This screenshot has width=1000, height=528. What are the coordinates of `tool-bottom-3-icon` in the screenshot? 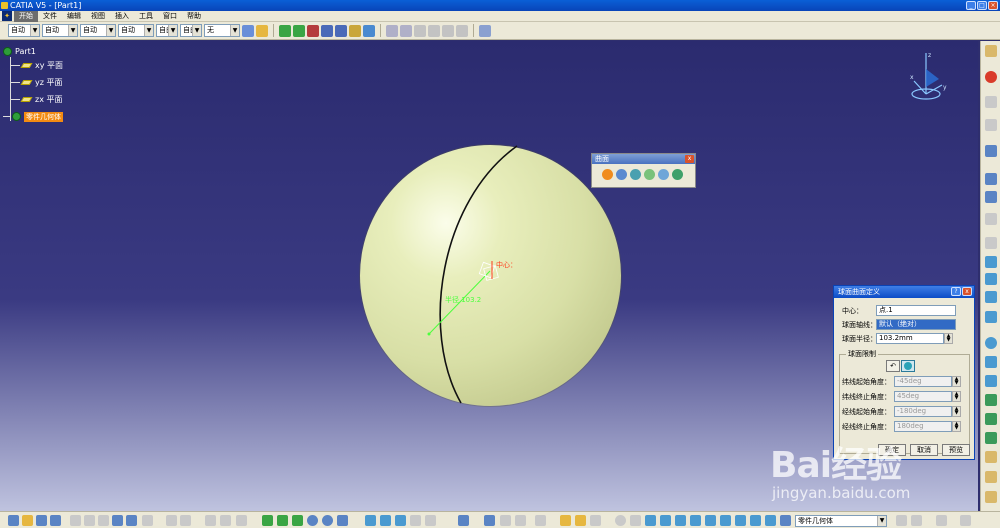 It's located at (595, 520).